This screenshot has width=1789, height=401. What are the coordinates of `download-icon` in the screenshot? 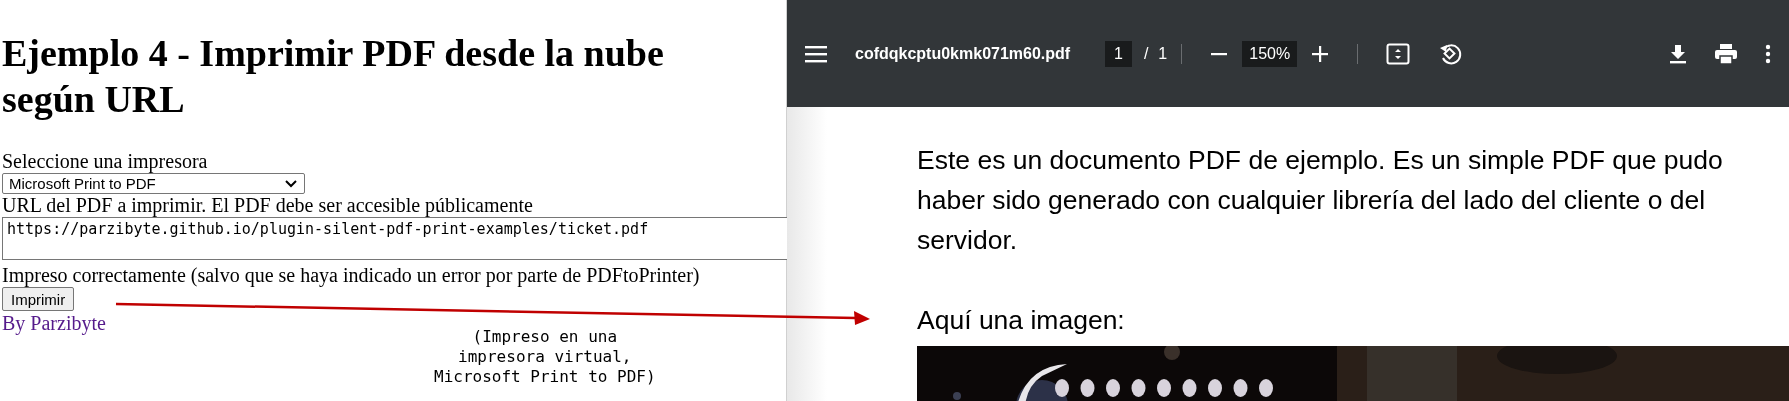 It's located at (1678, 53).